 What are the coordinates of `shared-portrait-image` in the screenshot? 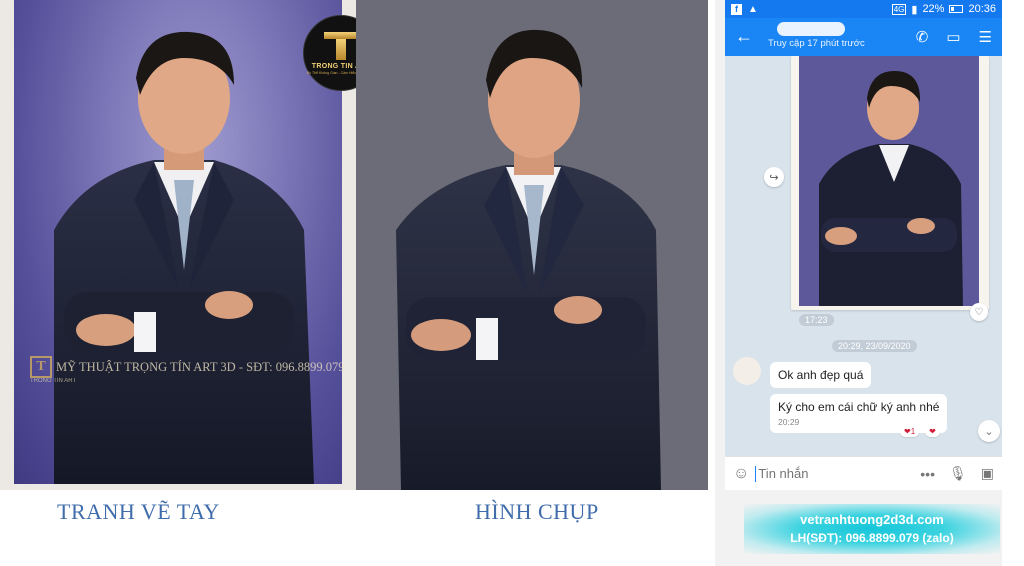 It's located at (889, 181).